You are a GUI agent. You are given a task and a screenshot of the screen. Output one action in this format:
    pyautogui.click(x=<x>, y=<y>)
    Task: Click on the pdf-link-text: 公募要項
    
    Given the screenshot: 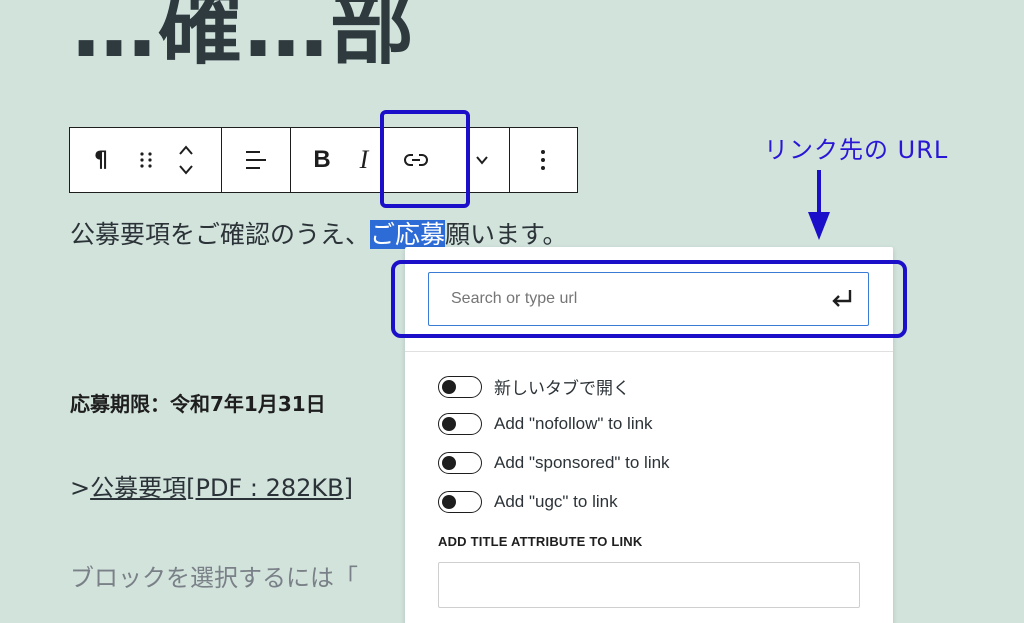 What is the action you would take?
    pyautogui.click(x=138, y=488)
    